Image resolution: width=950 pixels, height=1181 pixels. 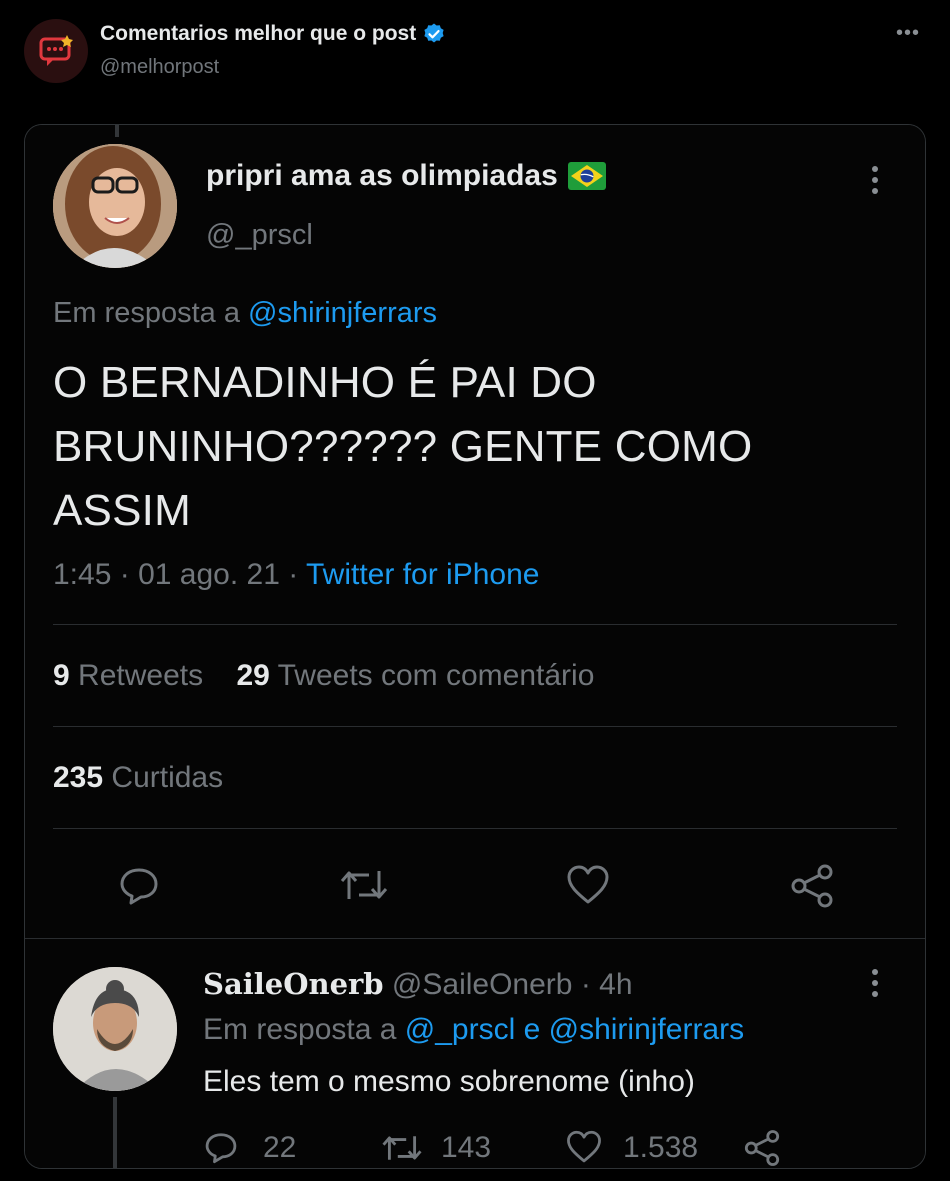 I want to click on reply-context: Em resposta a @_prscl e @shirinjferrars, so click(x=473, y=1030).